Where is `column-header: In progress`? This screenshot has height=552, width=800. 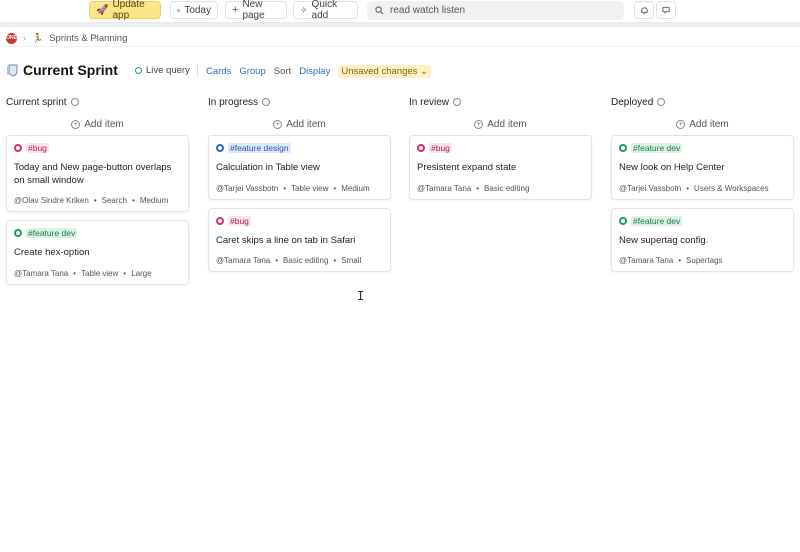
column-header: In progress is located at coordinates (299, 102).